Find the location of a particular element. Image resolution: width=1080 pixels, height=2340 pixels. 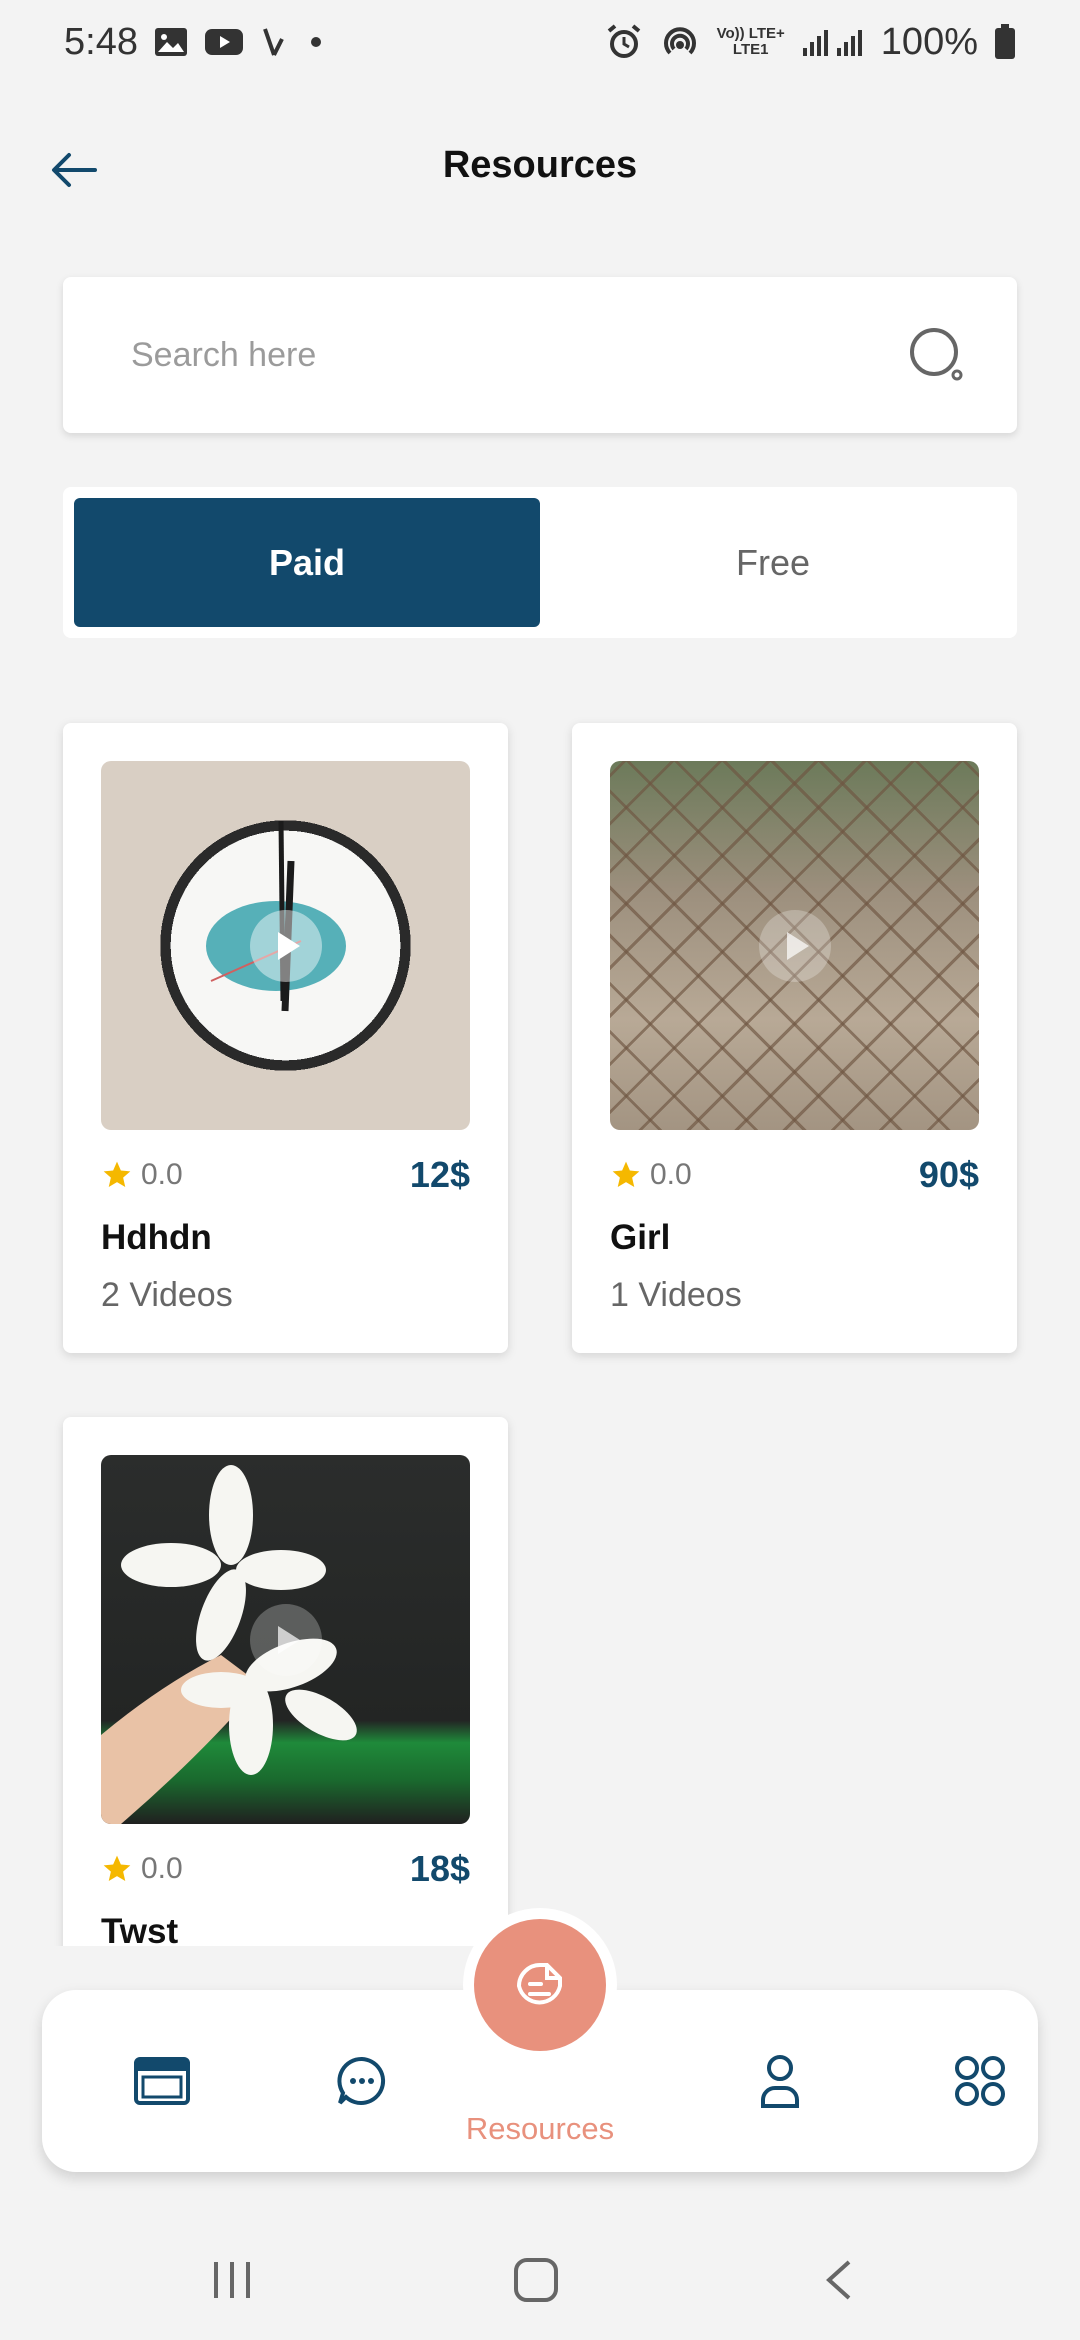

home-icon is located at coordinates (536, 2280).